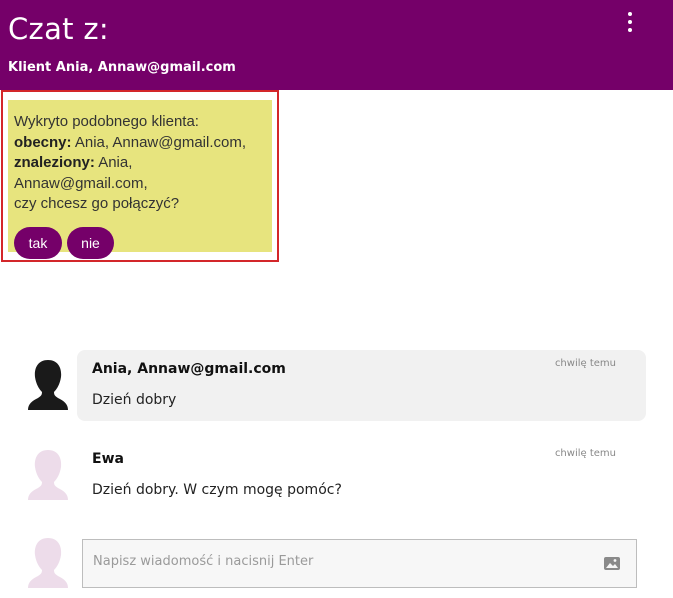 The width and height of the screenshot is (673, 598). I want to click on merge-prompt-intro: Wykryto podobnego klienta:, so click(106, 121).